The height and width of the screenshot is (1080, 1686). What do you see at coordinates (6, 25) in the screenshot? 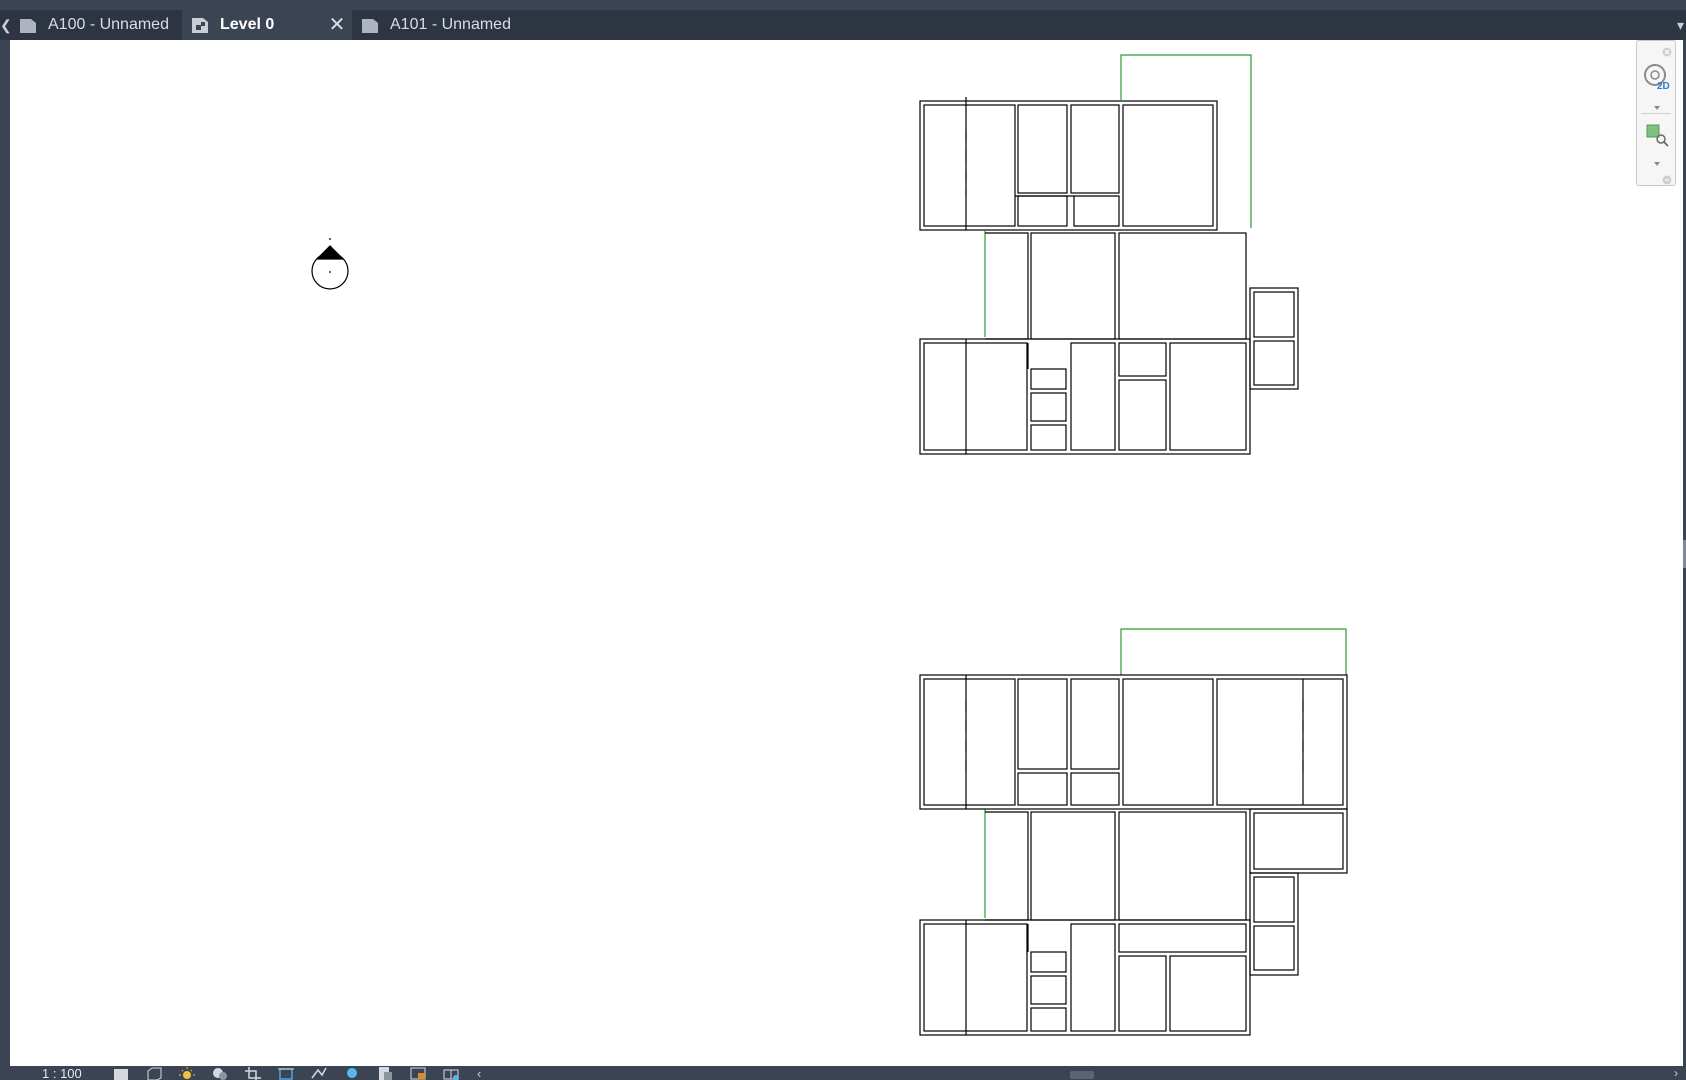
I see `tab-scroll-left-button: ❮` at bounding box center [6, 25].